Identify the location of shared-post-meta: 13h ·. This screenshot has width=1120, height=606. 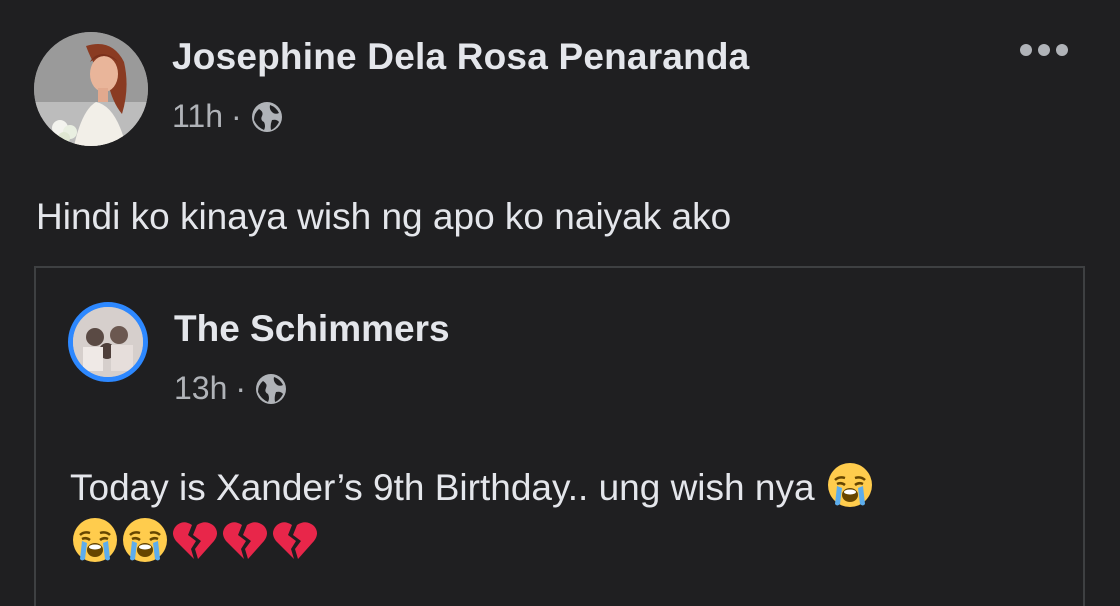
(231, 388).